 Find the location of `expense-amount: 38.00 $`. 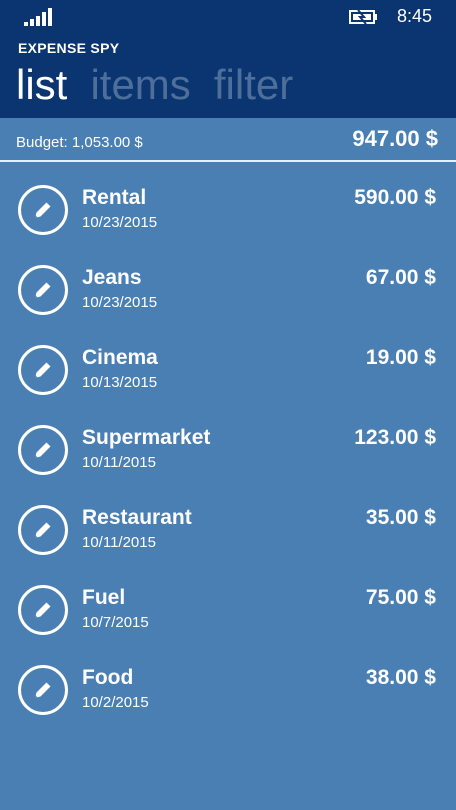

expense-amount: 38.00 $ is located at coordinates (400, 677).